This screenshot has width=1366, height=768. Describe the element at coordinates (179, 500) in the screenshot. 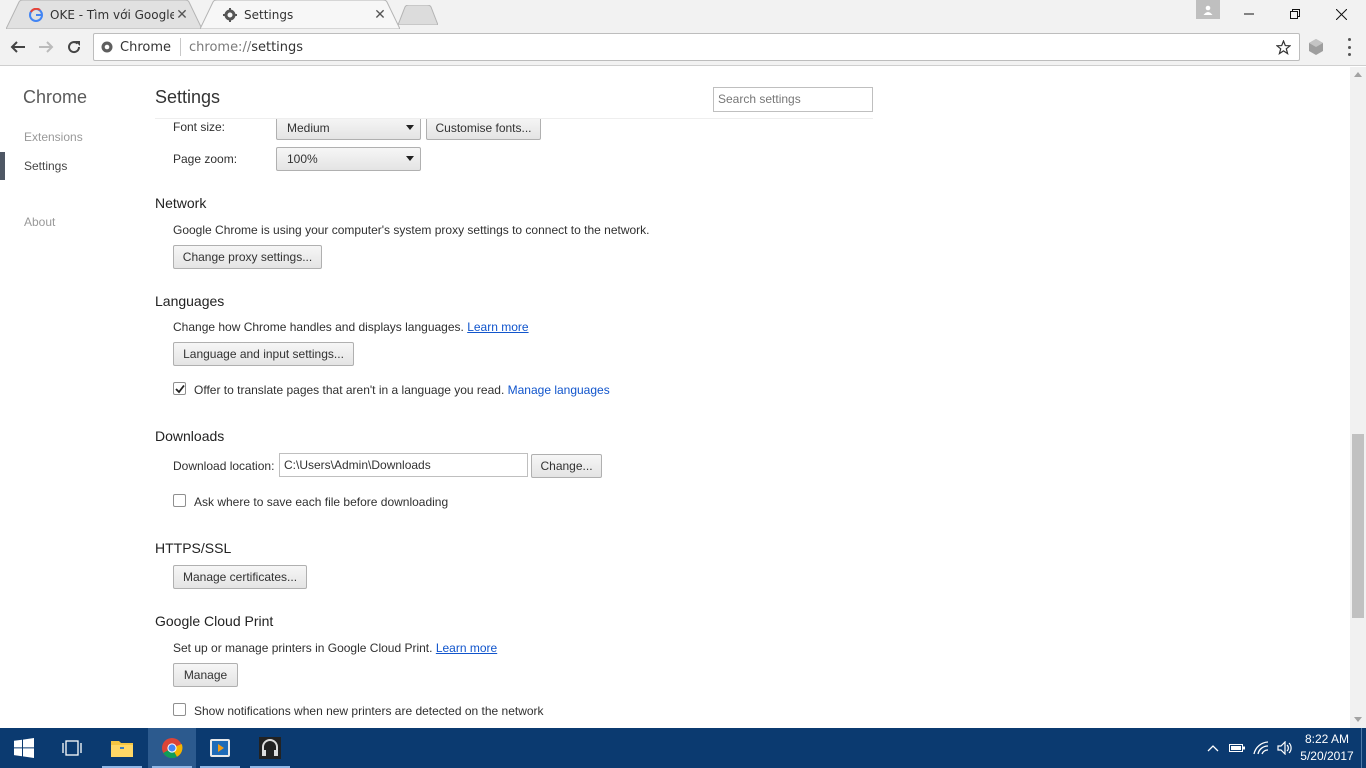

I see `ask-download-checkbox` at that location.